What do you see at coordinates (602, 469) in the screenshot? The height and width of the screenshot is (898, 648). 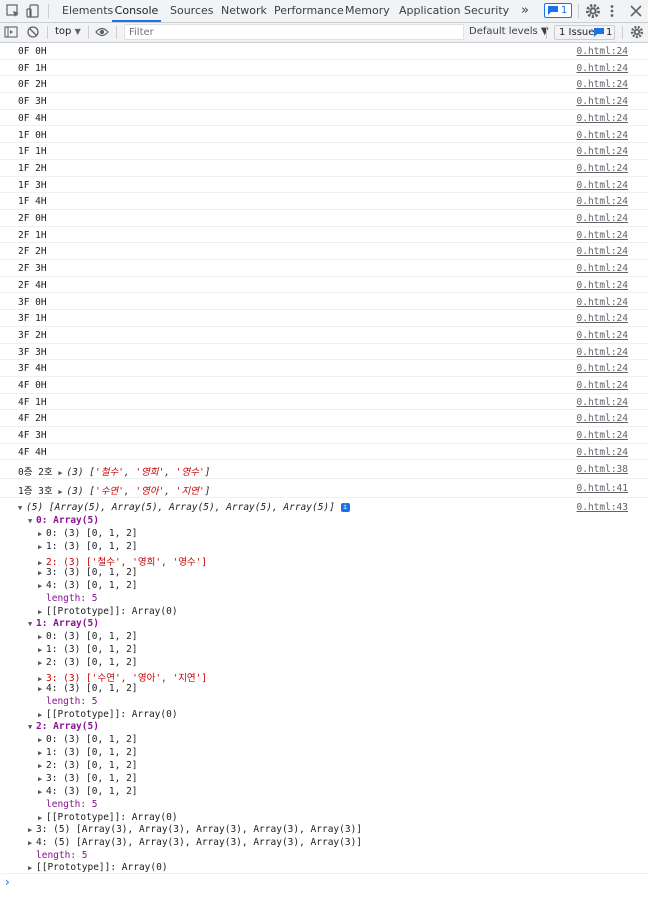 I see `source-link: 0.html:38` at bounding box center [602, 469].